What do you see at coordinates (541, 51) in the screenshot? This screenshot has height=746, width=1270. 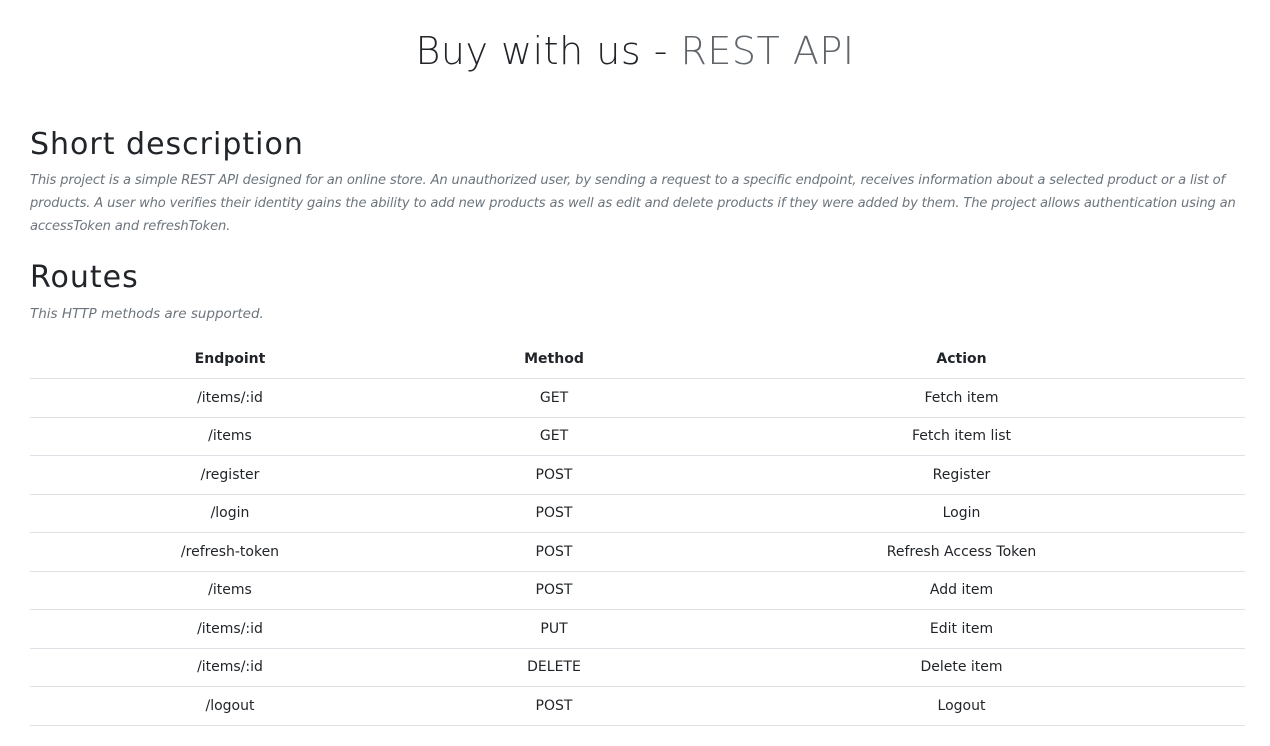 I see `page-title-main: Buy with us -` at bounding box center [541, 51].